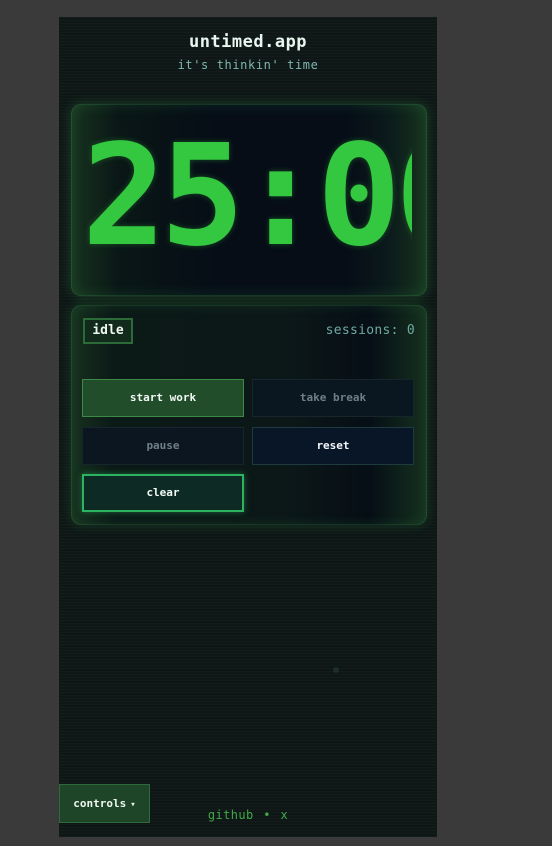 This screenshot has width=552, height=846. I want to click on sessions-counter: sessions: 0, so click(370, 330).